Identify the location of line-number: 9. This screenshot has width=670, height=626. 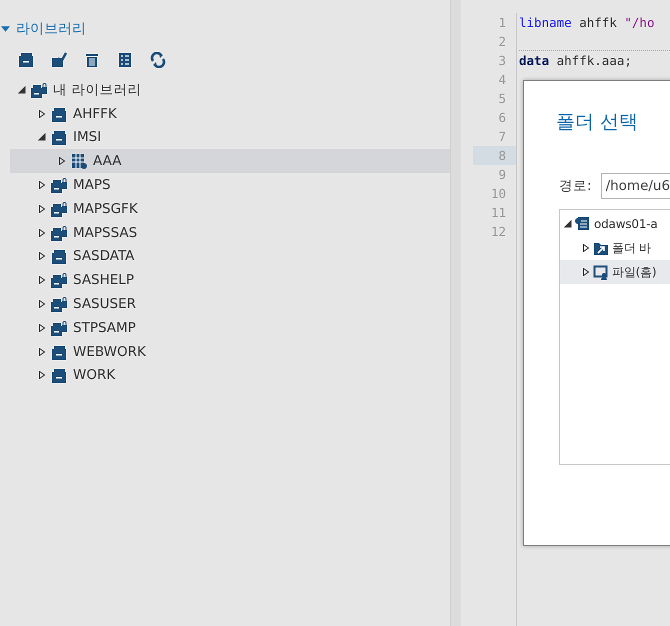
(502, 175).